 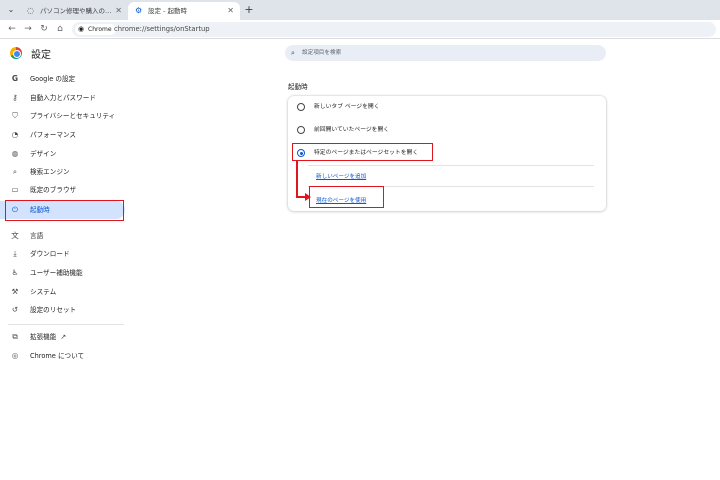 I want to click on tab-strip: ⌄ ◌ パソコン修理や購入のご相談 - ト… ✕ ⚙ 設定 - 起動時 ✕ +, so click(x=360, y=10).